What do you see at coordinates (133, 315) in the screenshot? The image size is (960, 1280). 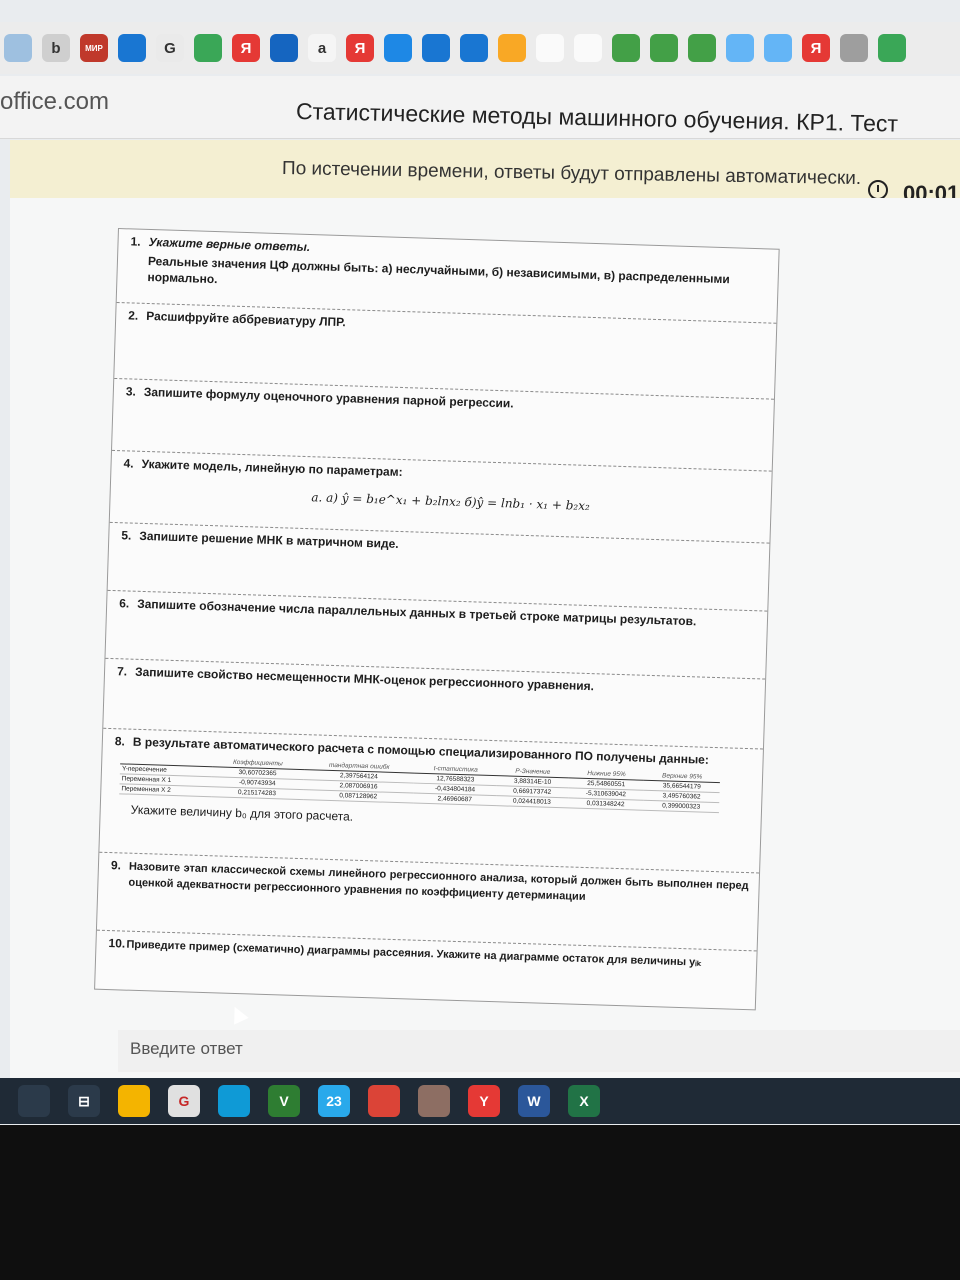 I see `question-number: 2.` at bounding box center [133, 315].